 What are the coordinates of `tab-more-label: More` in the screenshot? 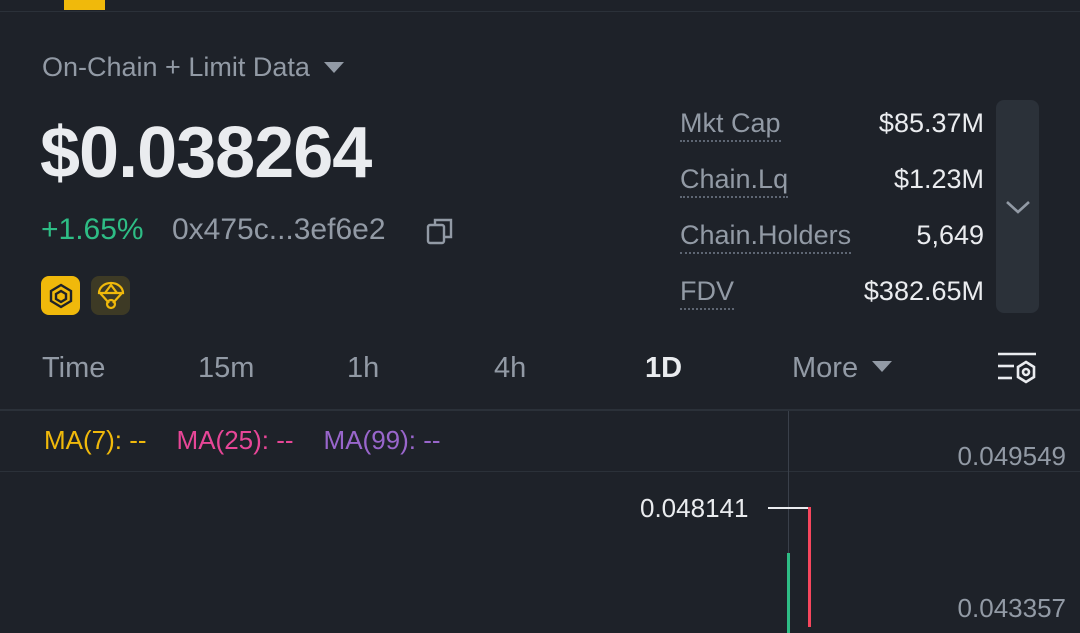 It's located at (825, 368).